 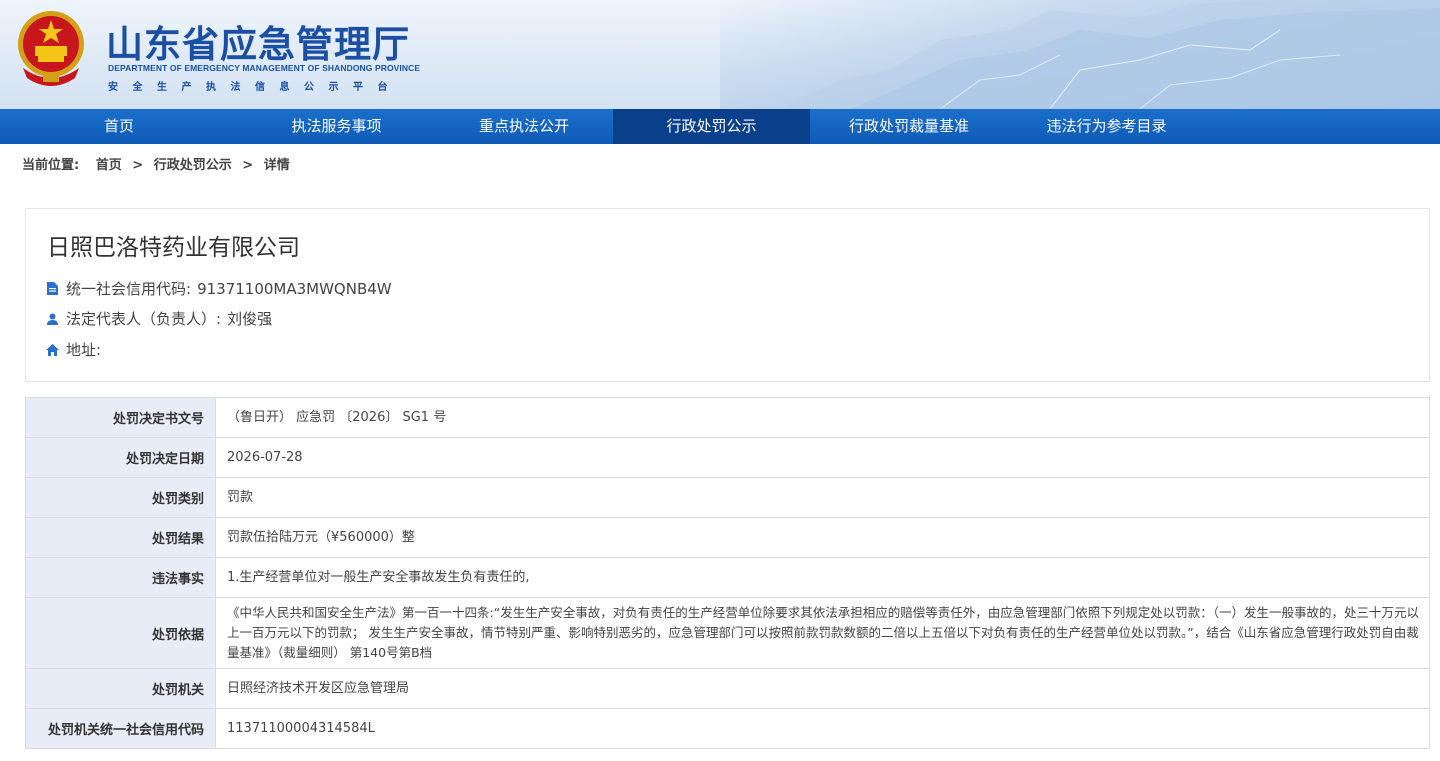 I want to click on row-label-penalty-result: 处罚结果, so click(x=120, y=537).